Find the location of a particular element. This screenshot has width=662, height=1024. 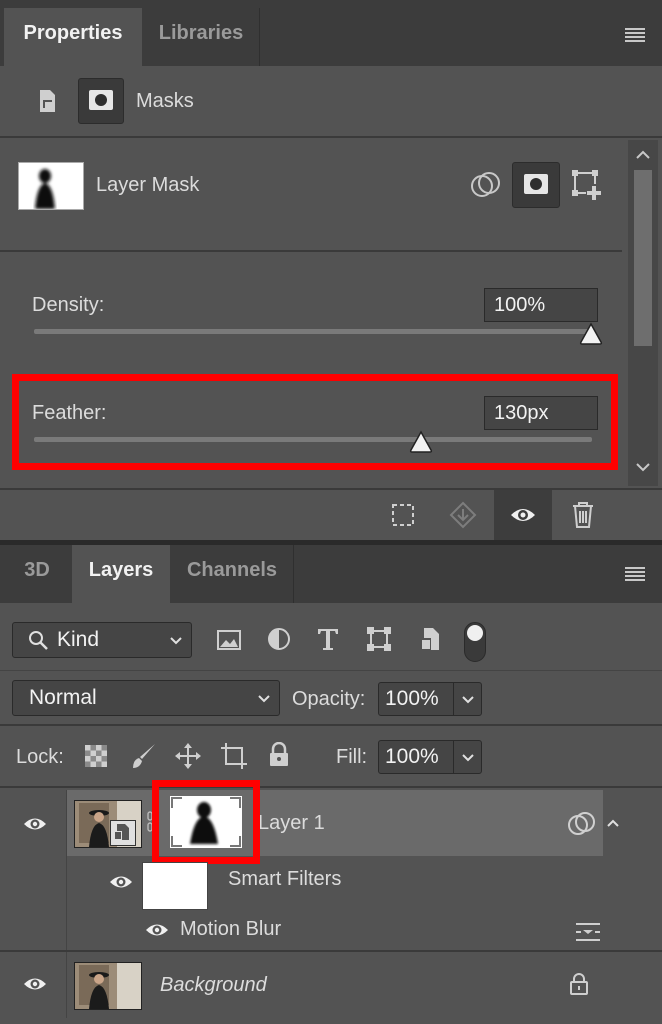

disable-mask-button is located at coordinates (523, 516).